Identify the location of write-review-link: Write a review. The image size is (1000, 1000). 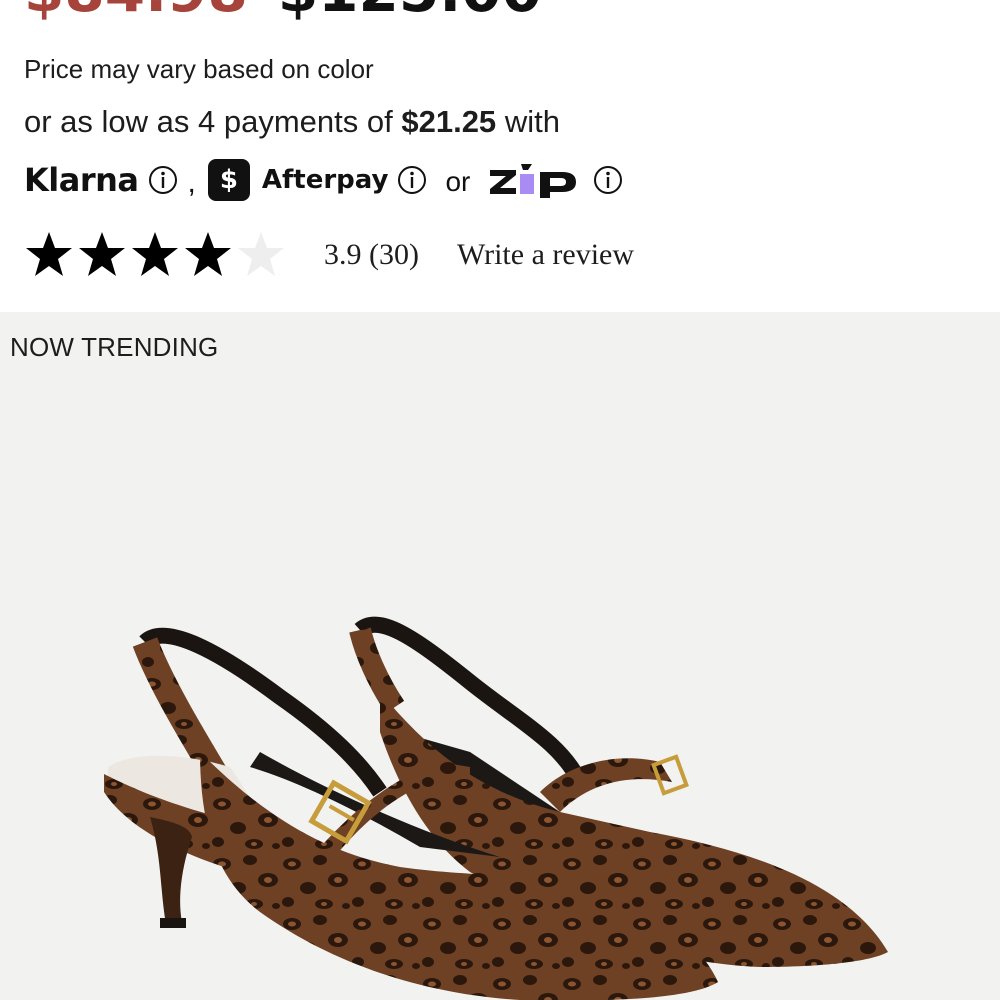
(545, 255).